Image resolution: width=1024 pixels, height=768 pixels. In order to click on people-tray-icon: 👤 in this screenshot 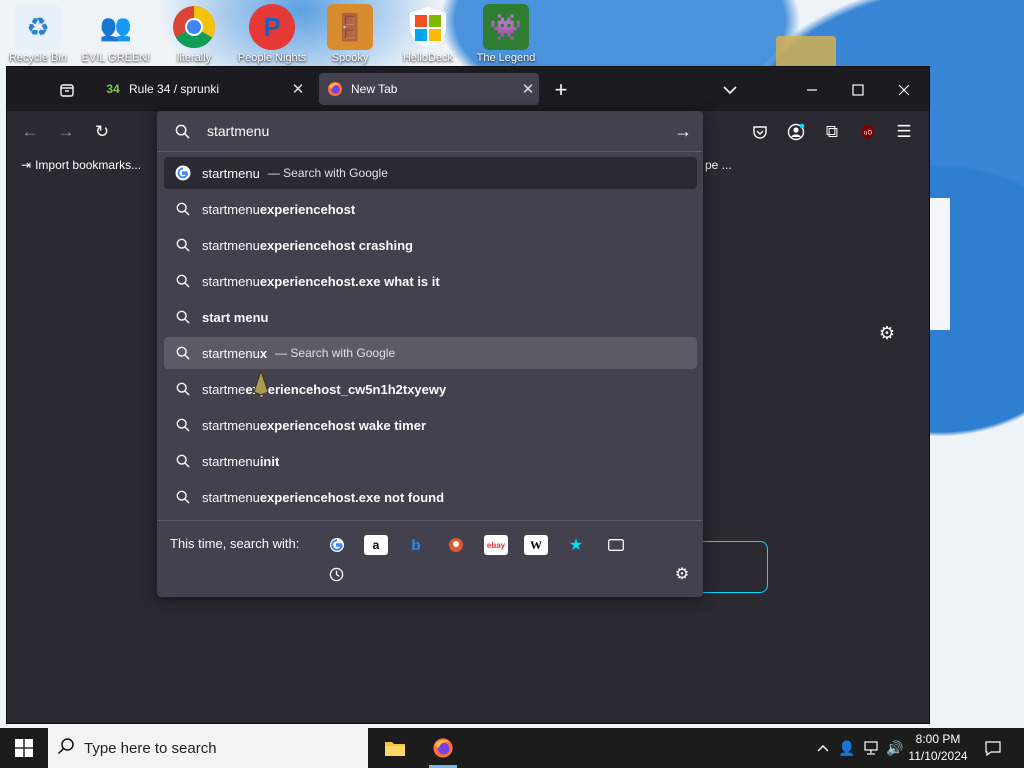, I will do `click(847, 748)`.